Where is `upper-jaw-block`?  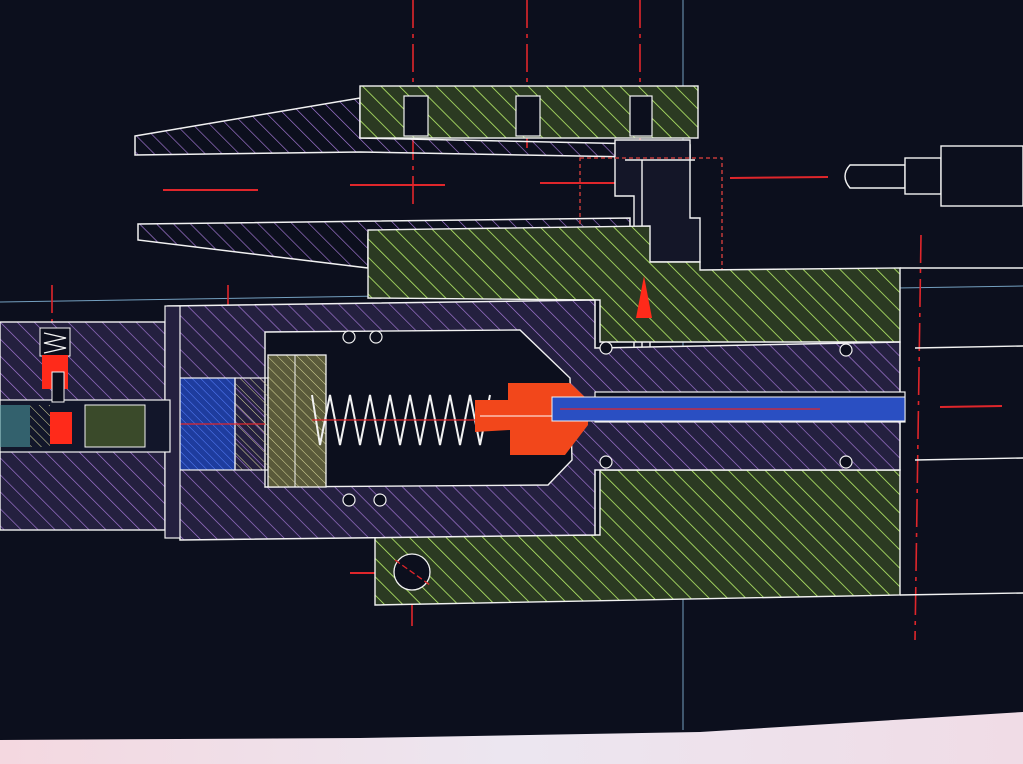
upper-jaw-block is located at coordinates (529, 112).